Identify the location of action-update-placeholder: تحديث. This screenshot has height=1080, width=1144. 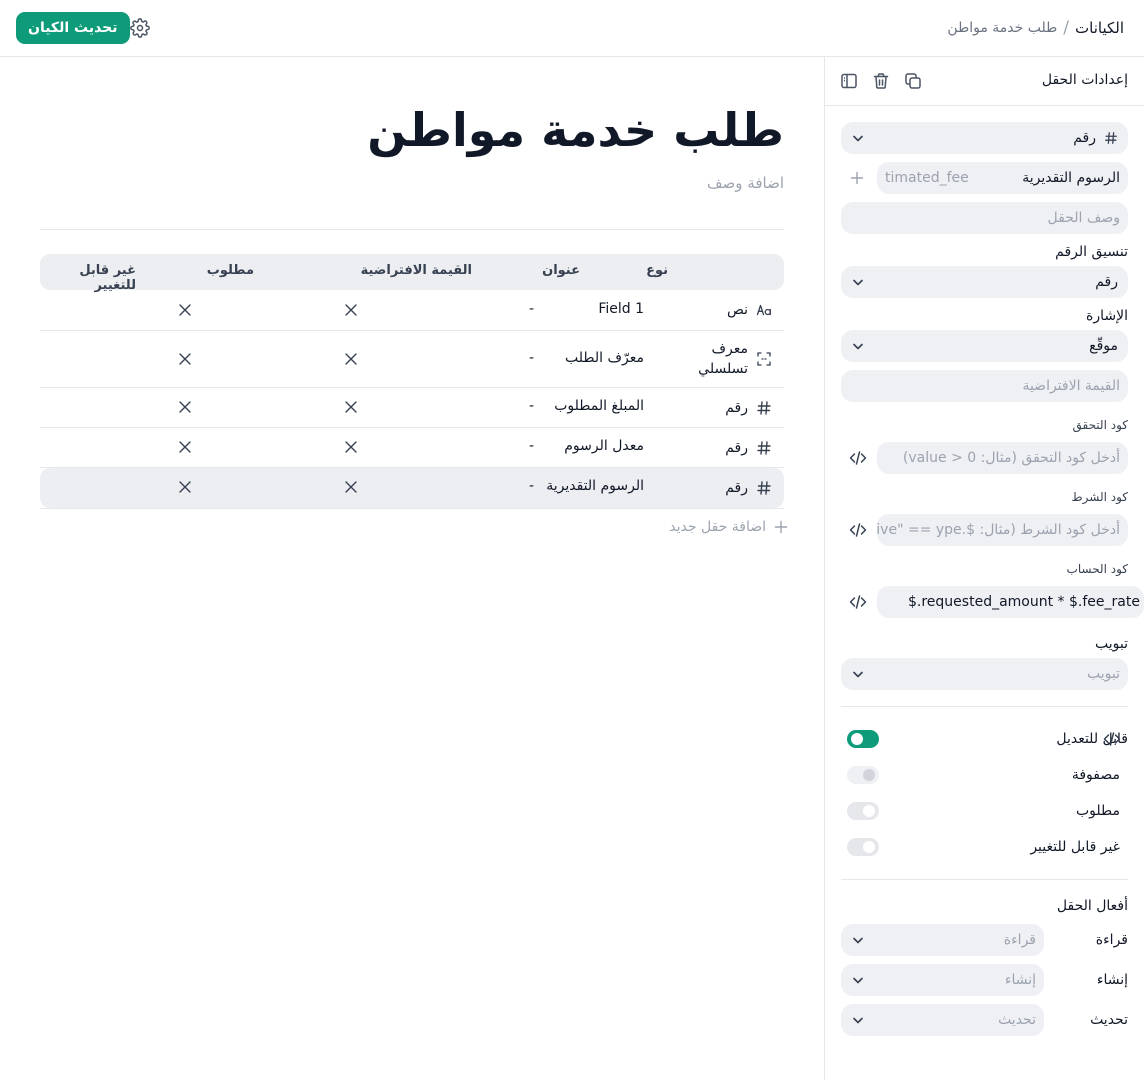
(1017, 1020).